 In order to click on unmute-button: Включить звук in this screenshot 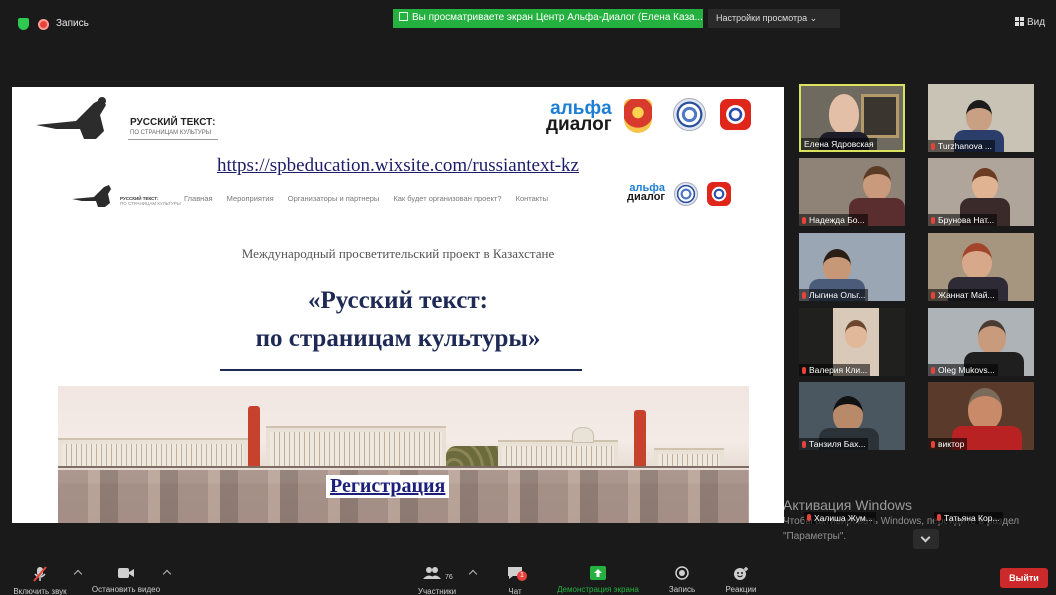, I will do `click(40, 575)`.